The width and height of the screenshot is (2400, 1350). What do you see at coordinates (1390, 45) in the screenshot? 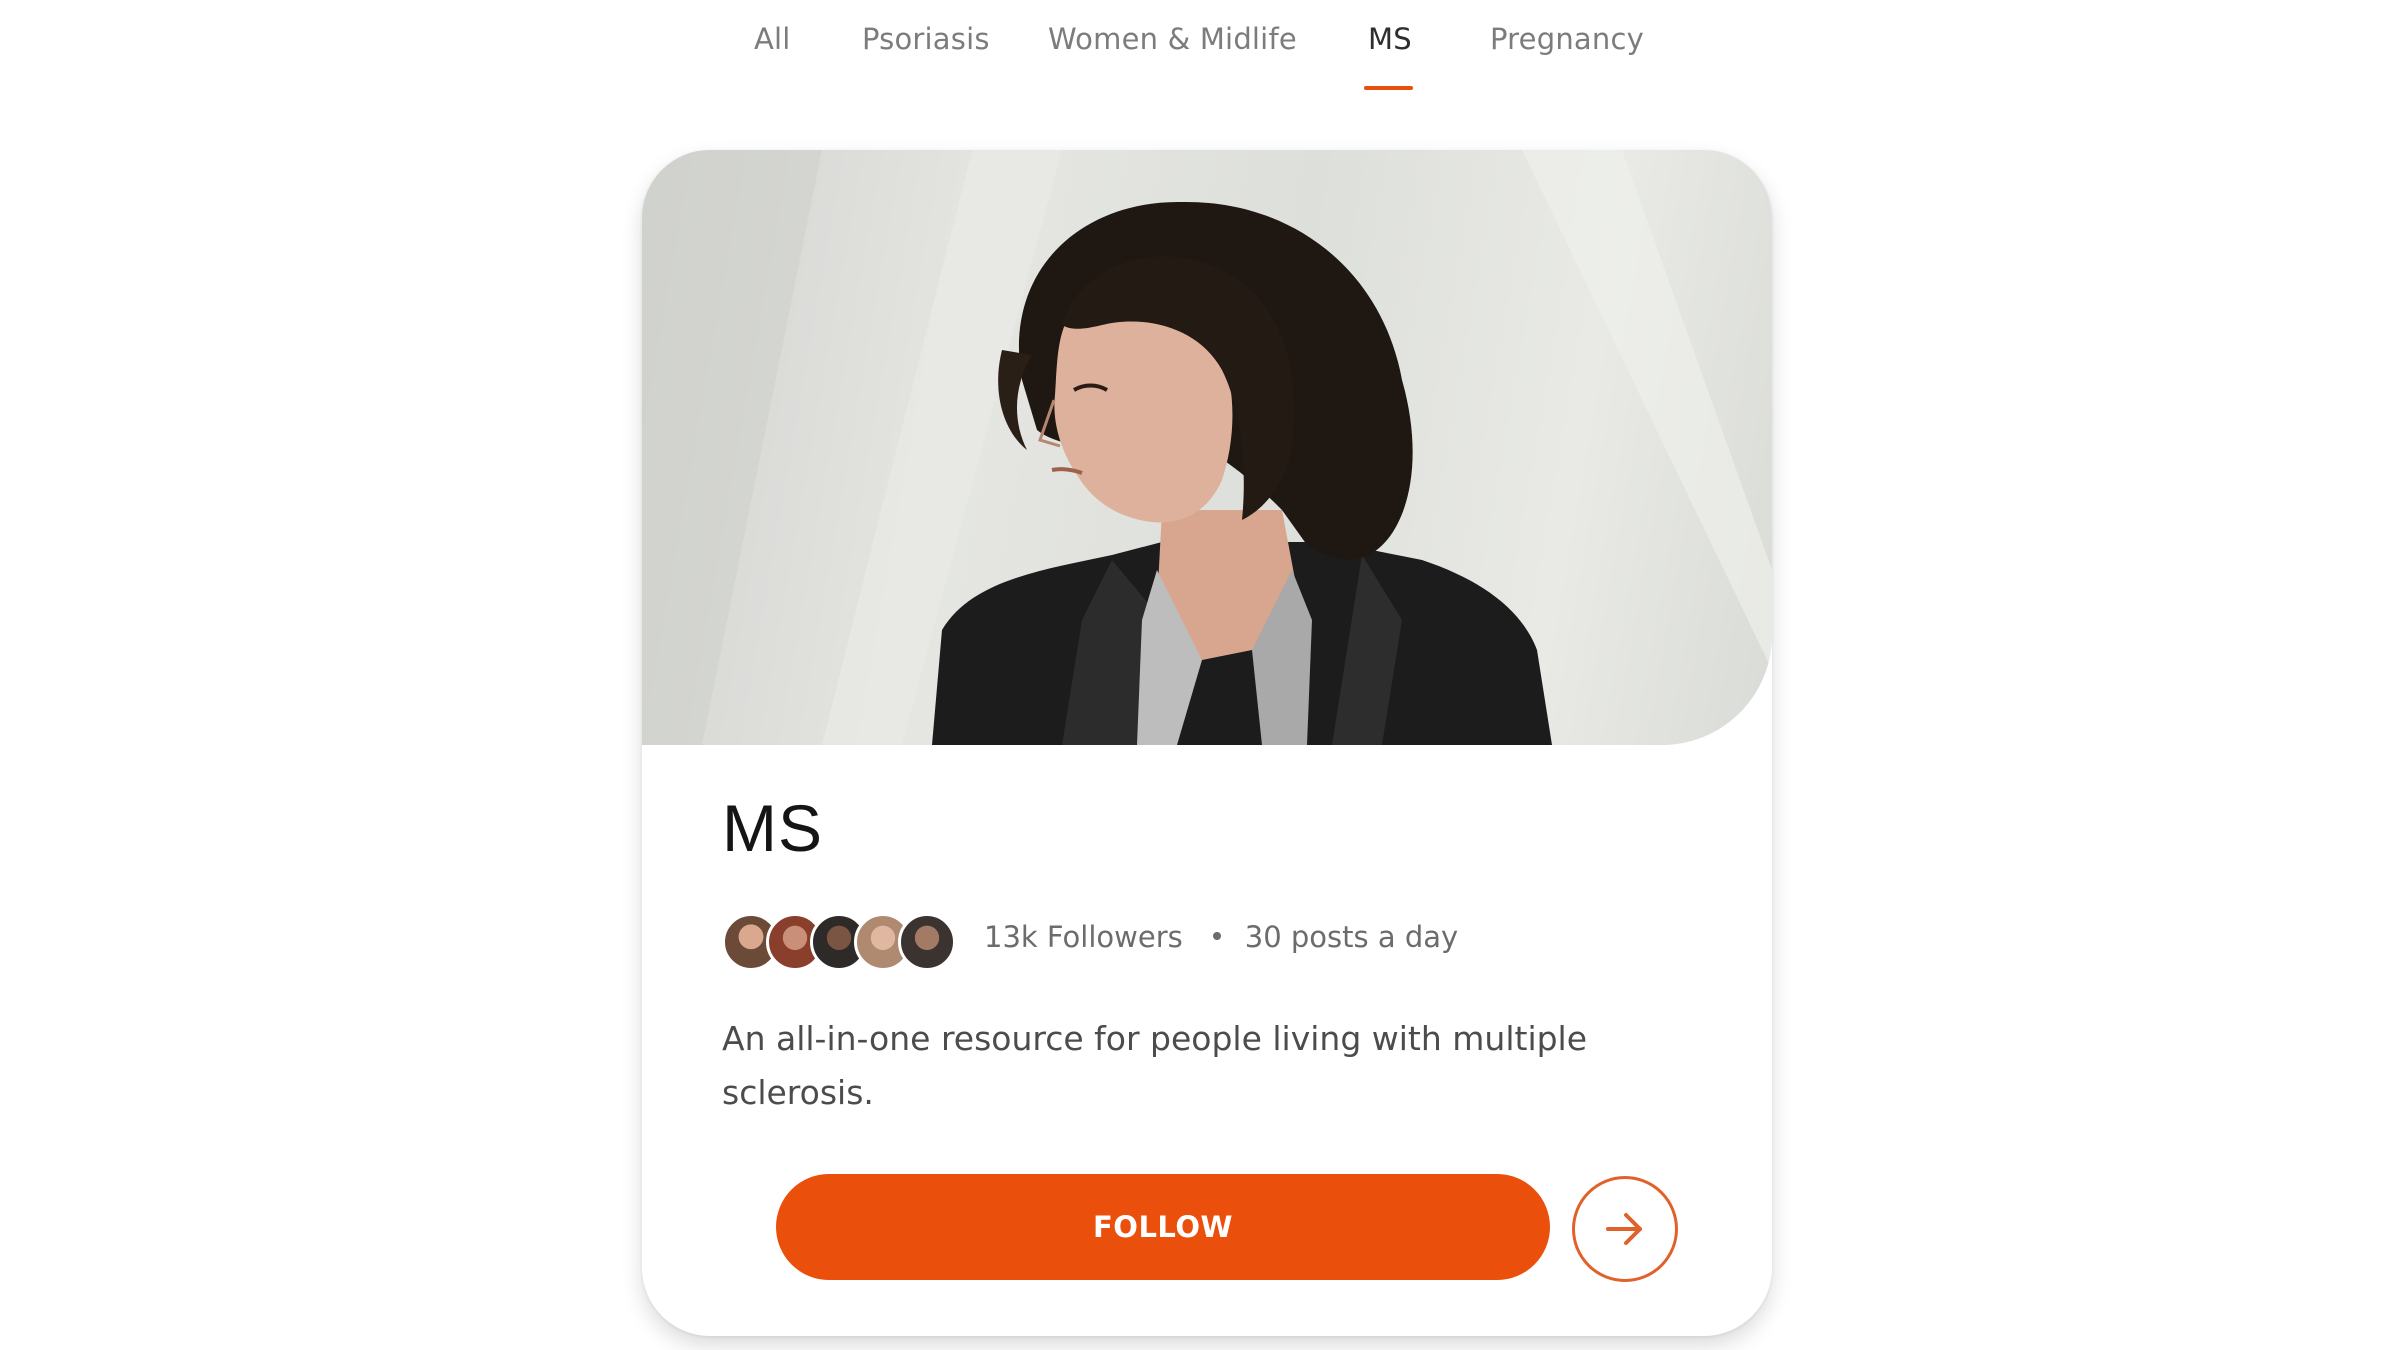
I see `tab-ms: MS` at bounding box center [1390, 45].